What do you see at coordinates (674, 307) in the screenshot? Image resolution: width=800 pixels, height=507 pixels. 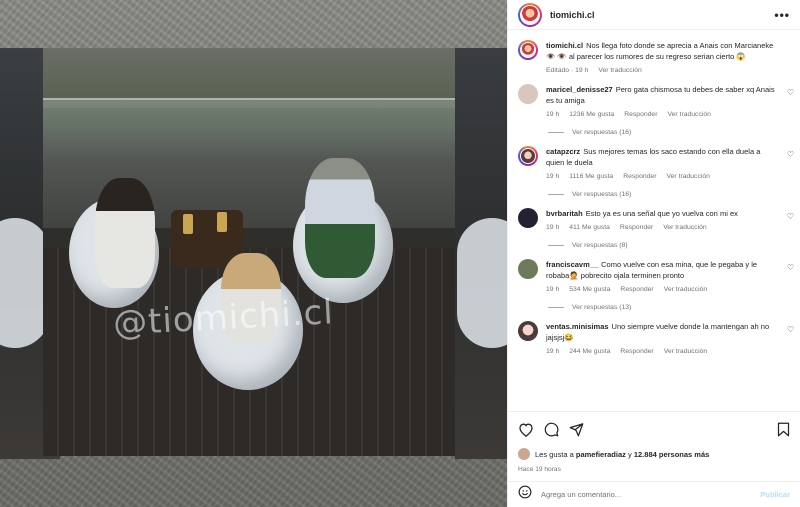 I see `view-replies: Ver respuestas (13)` at bounding box center [674, 307].